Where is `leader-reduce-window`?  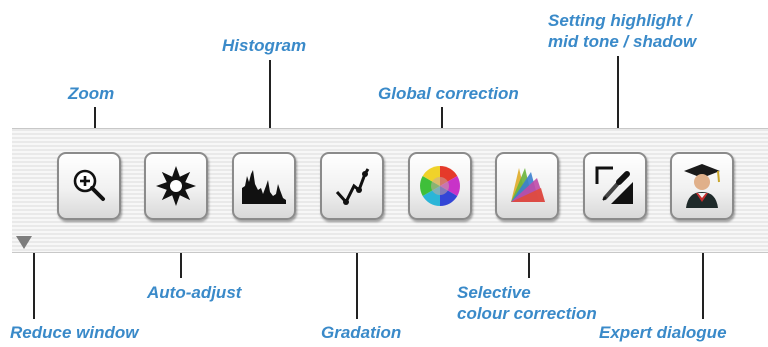 leader-reduce-window is located at coordinates (34, 284).